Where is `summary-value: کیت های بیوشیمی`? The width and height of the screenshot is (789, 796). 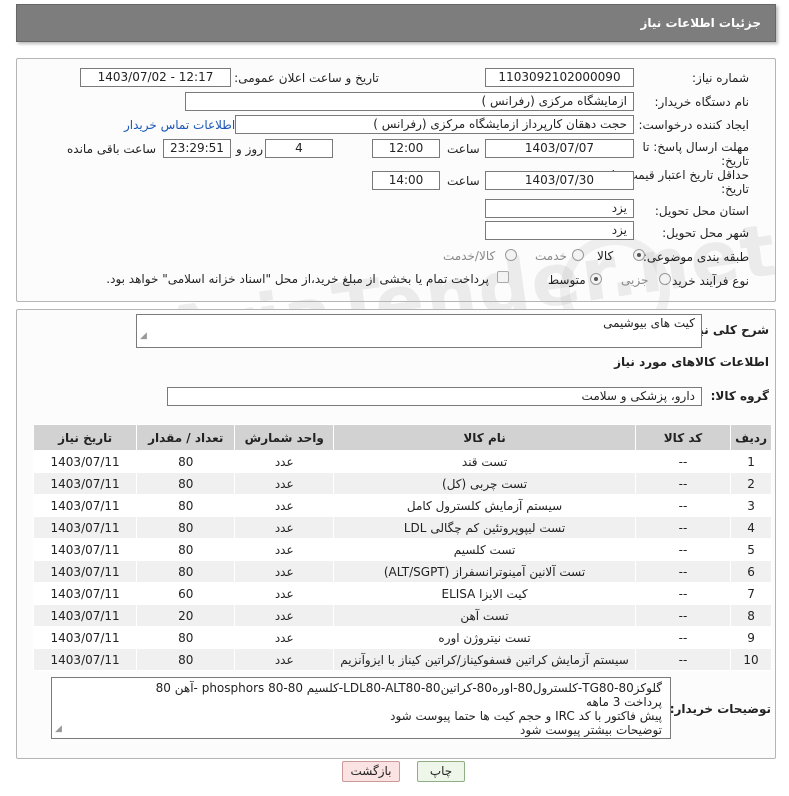
summary-value: کیت های بیوشیمی is located at coordinates (649, 323).